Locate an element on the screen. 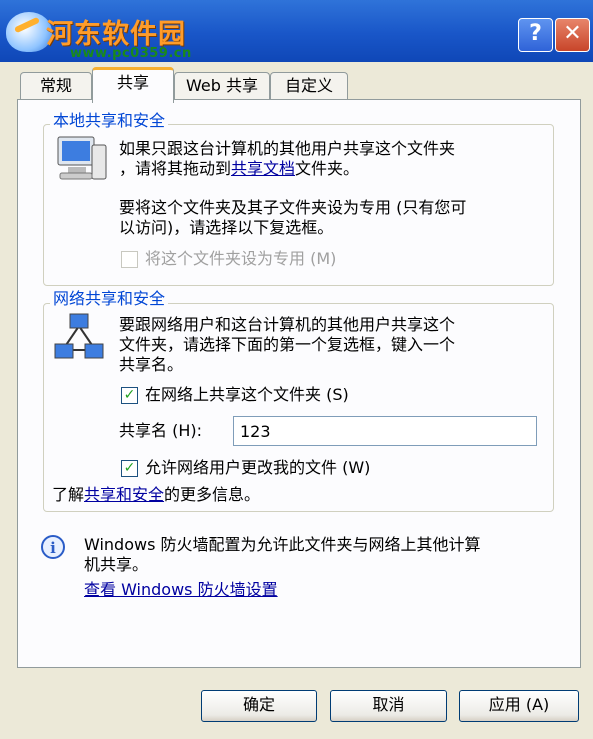 The image size is (593, 739). sharing-security-link: 共享和安全 is located at coordinates (124, 494).